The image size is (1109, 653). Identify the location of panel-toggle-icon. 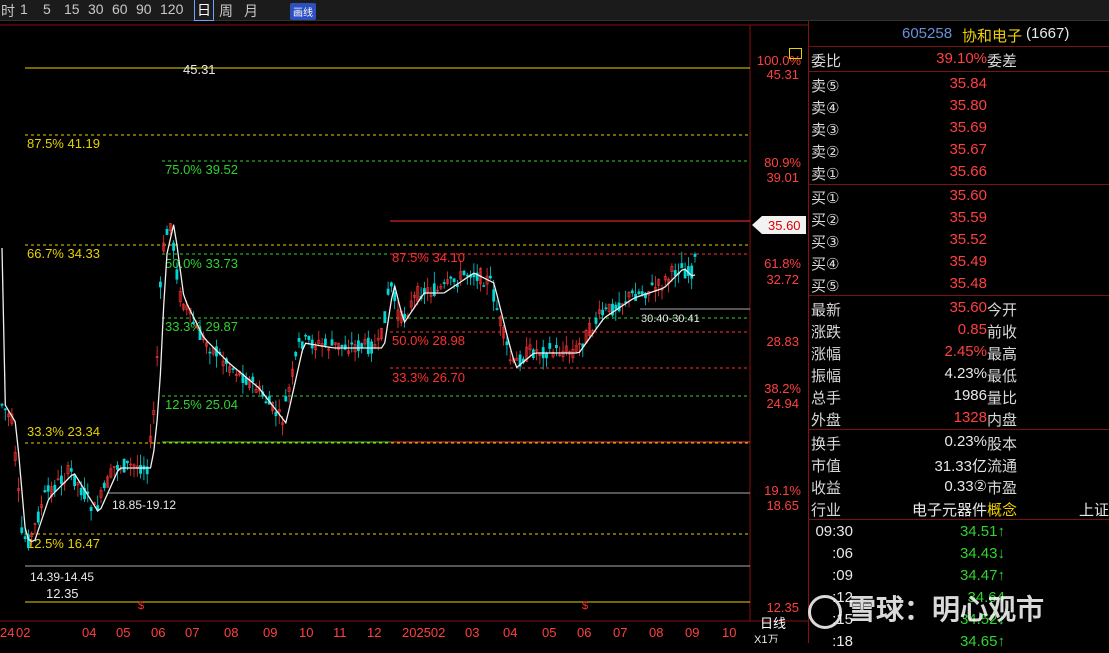
(795, 53).